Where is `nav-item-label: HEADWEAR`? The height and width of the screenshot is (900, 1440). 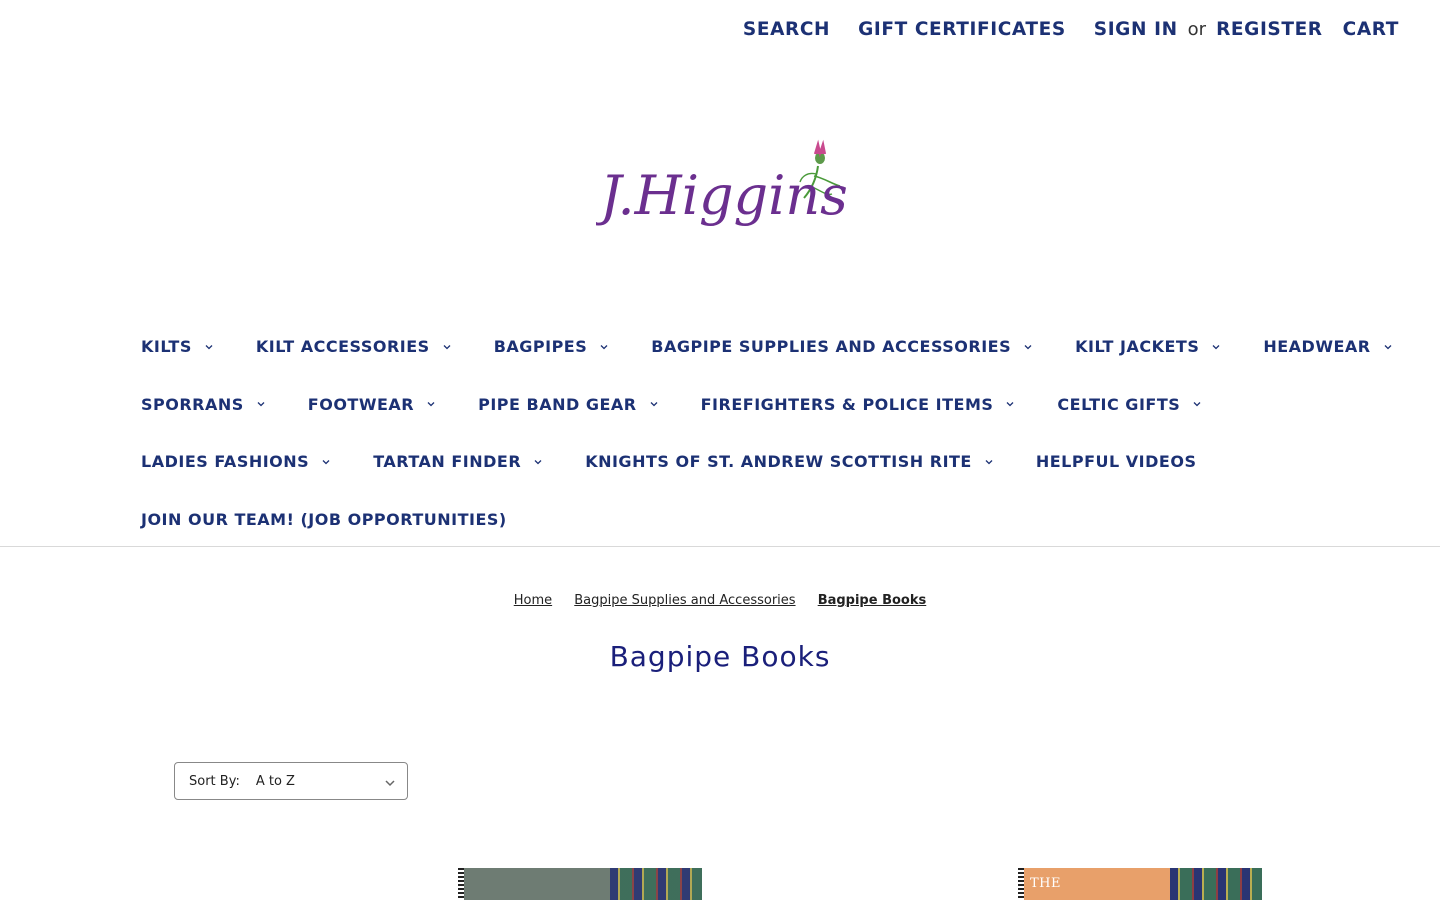
nav-item-label: HEADWEAR is located at coordinates (1317, 347).